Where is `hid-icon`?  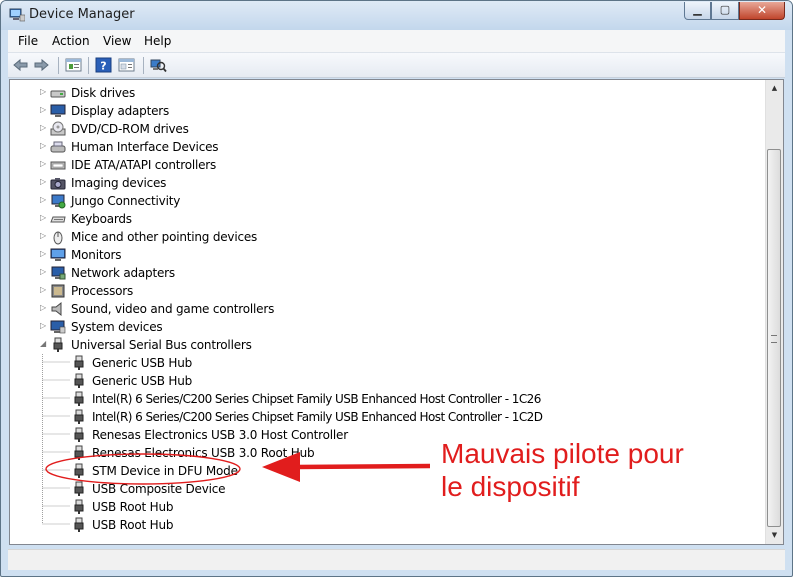 hid-icon is located at coordinates (58, 147).